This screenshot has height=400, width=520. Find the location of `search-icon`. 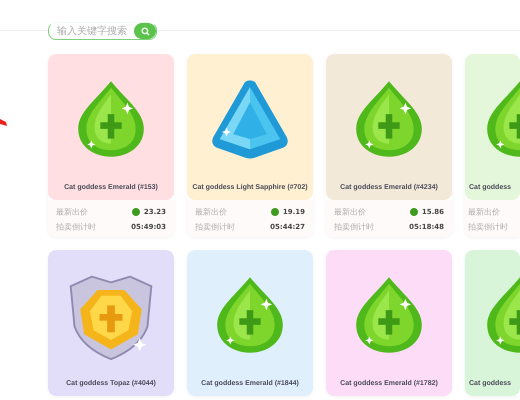

search-icon is located at coordinates (145, 31).